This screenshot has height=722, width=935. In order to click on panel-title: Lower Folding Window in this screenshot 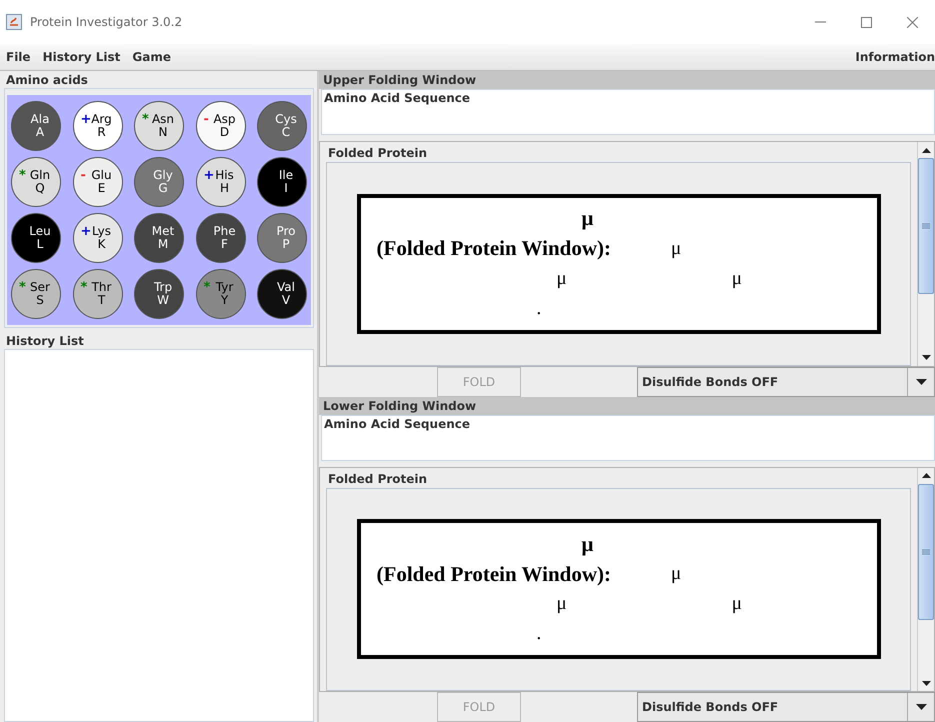, I will do `click(627, 405)`.